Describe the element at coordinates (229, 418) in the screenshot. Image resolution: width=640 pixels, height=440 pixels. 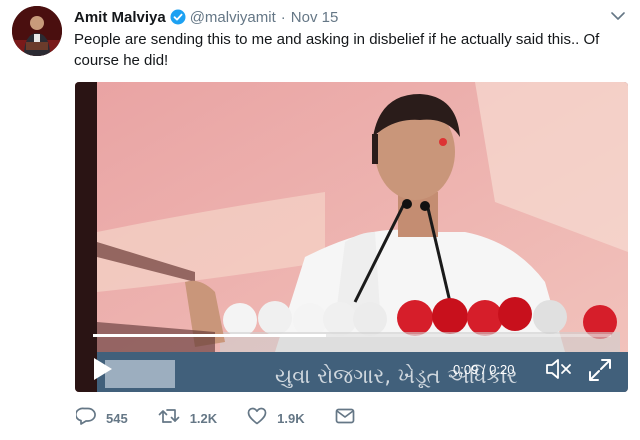
I see `tweet-actions: 545 1.2K 1.9K` at that location.